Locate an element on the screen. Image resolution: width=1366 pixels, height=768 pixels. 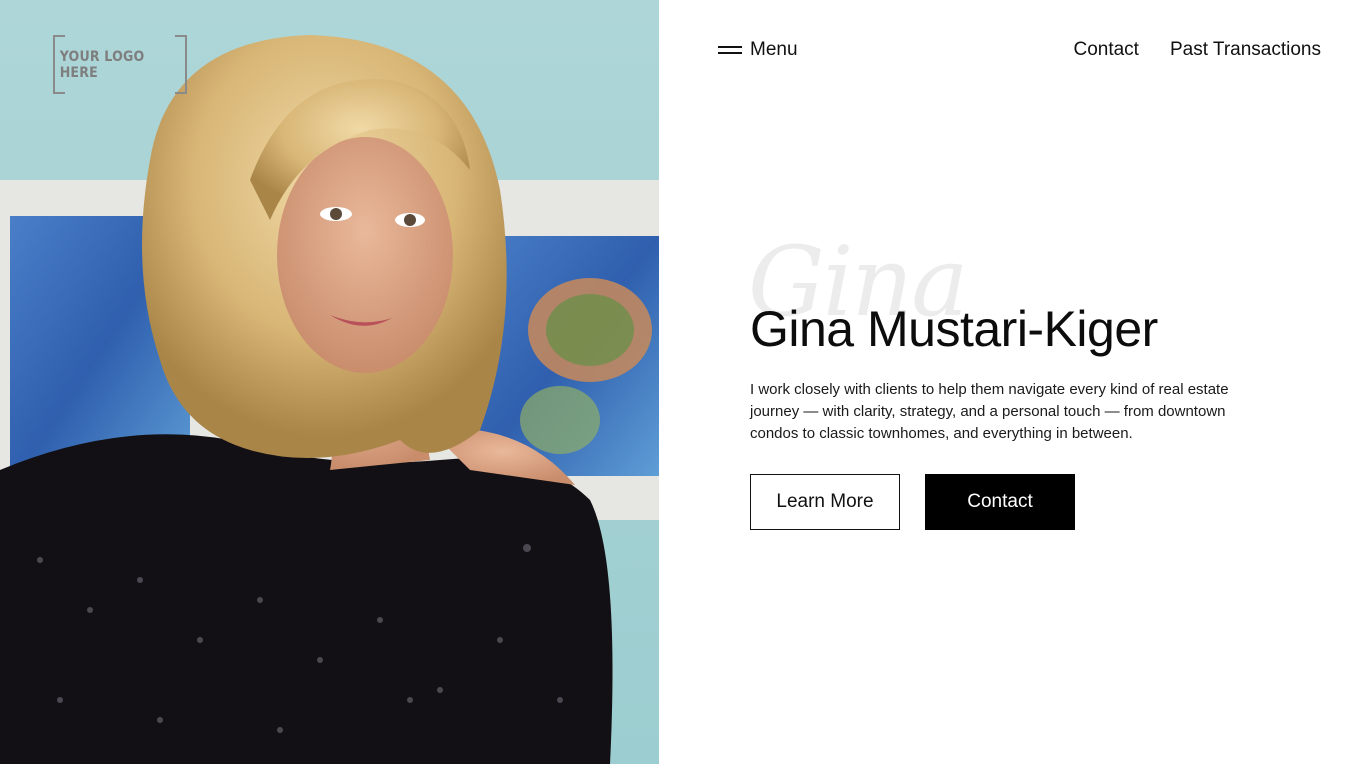
logo-bracket-right is located at coordinates (181, 64).